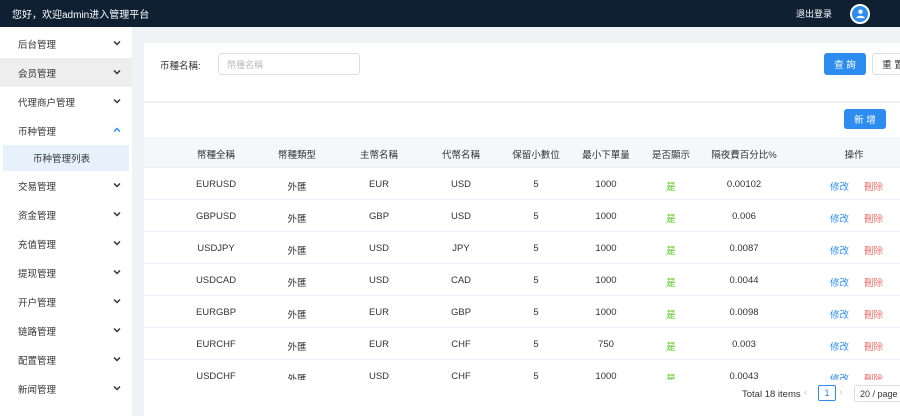 This screenshot has height=416, width=900. What do you see at coordinates (66, 388) in the screenshot?
I see `sidebar-item-news: 新闻管理` at bounding box center [66, 388].